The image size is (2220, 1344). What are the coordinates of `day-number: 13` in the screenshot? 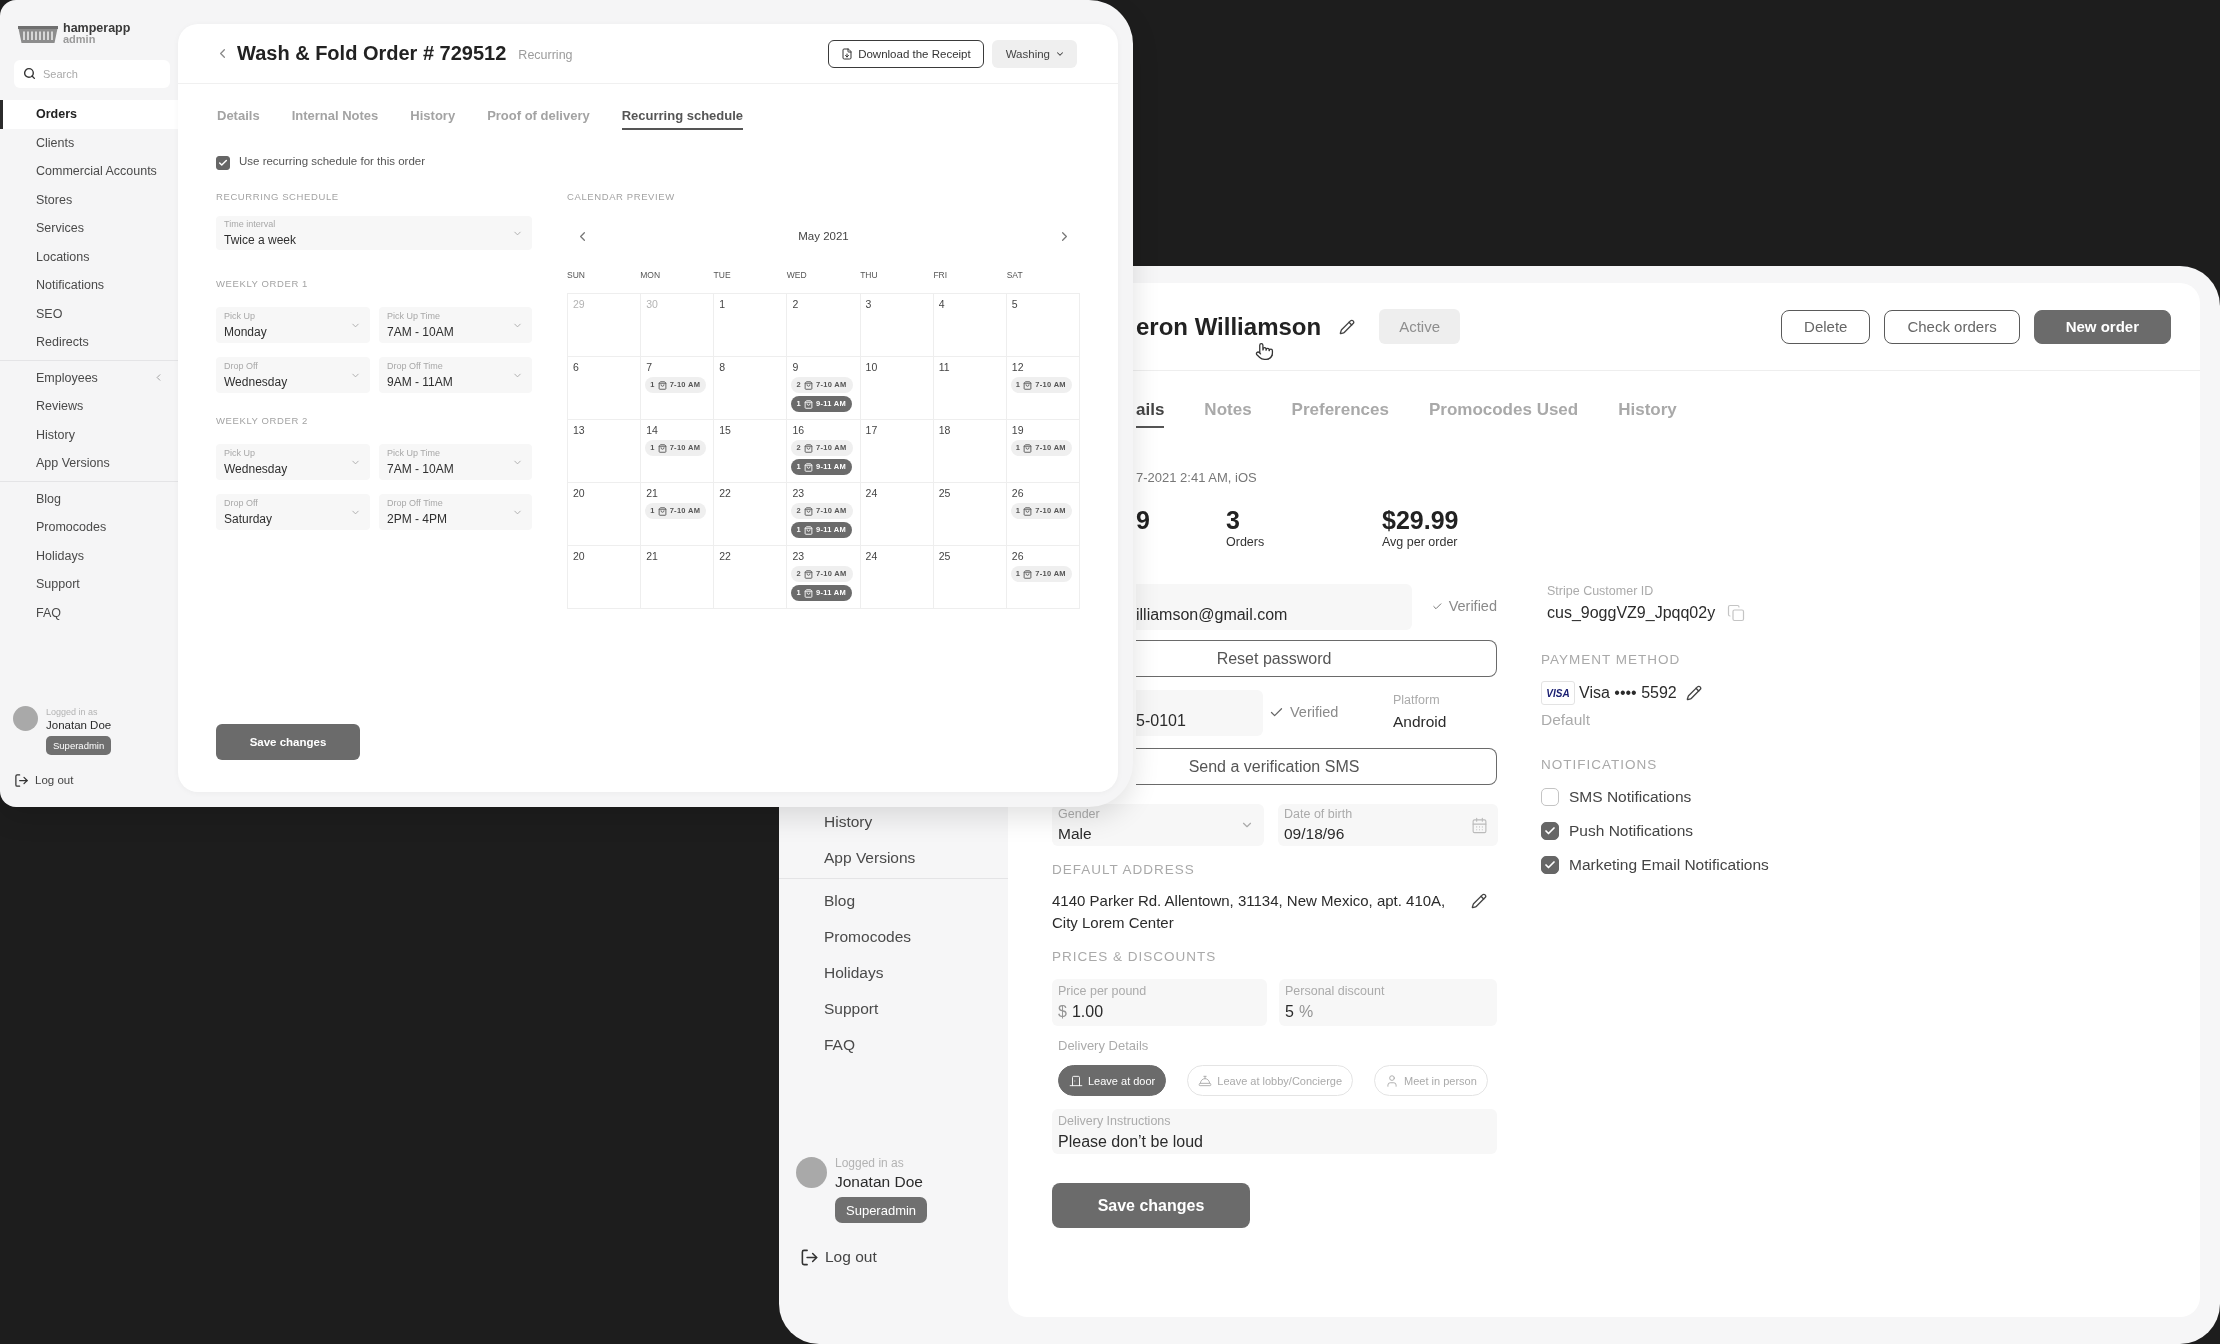 It's located at (578, 430).